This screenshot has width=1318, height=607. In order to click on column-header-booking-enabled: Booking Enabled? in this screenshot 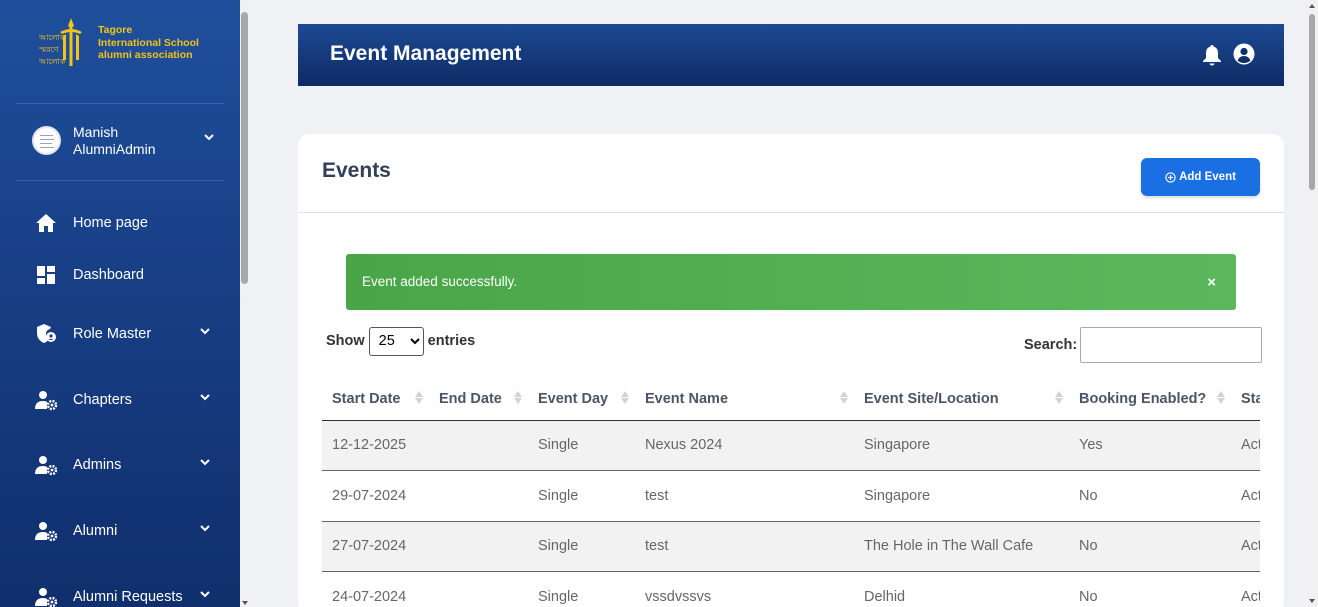, I will do `click(1150, 399)`.